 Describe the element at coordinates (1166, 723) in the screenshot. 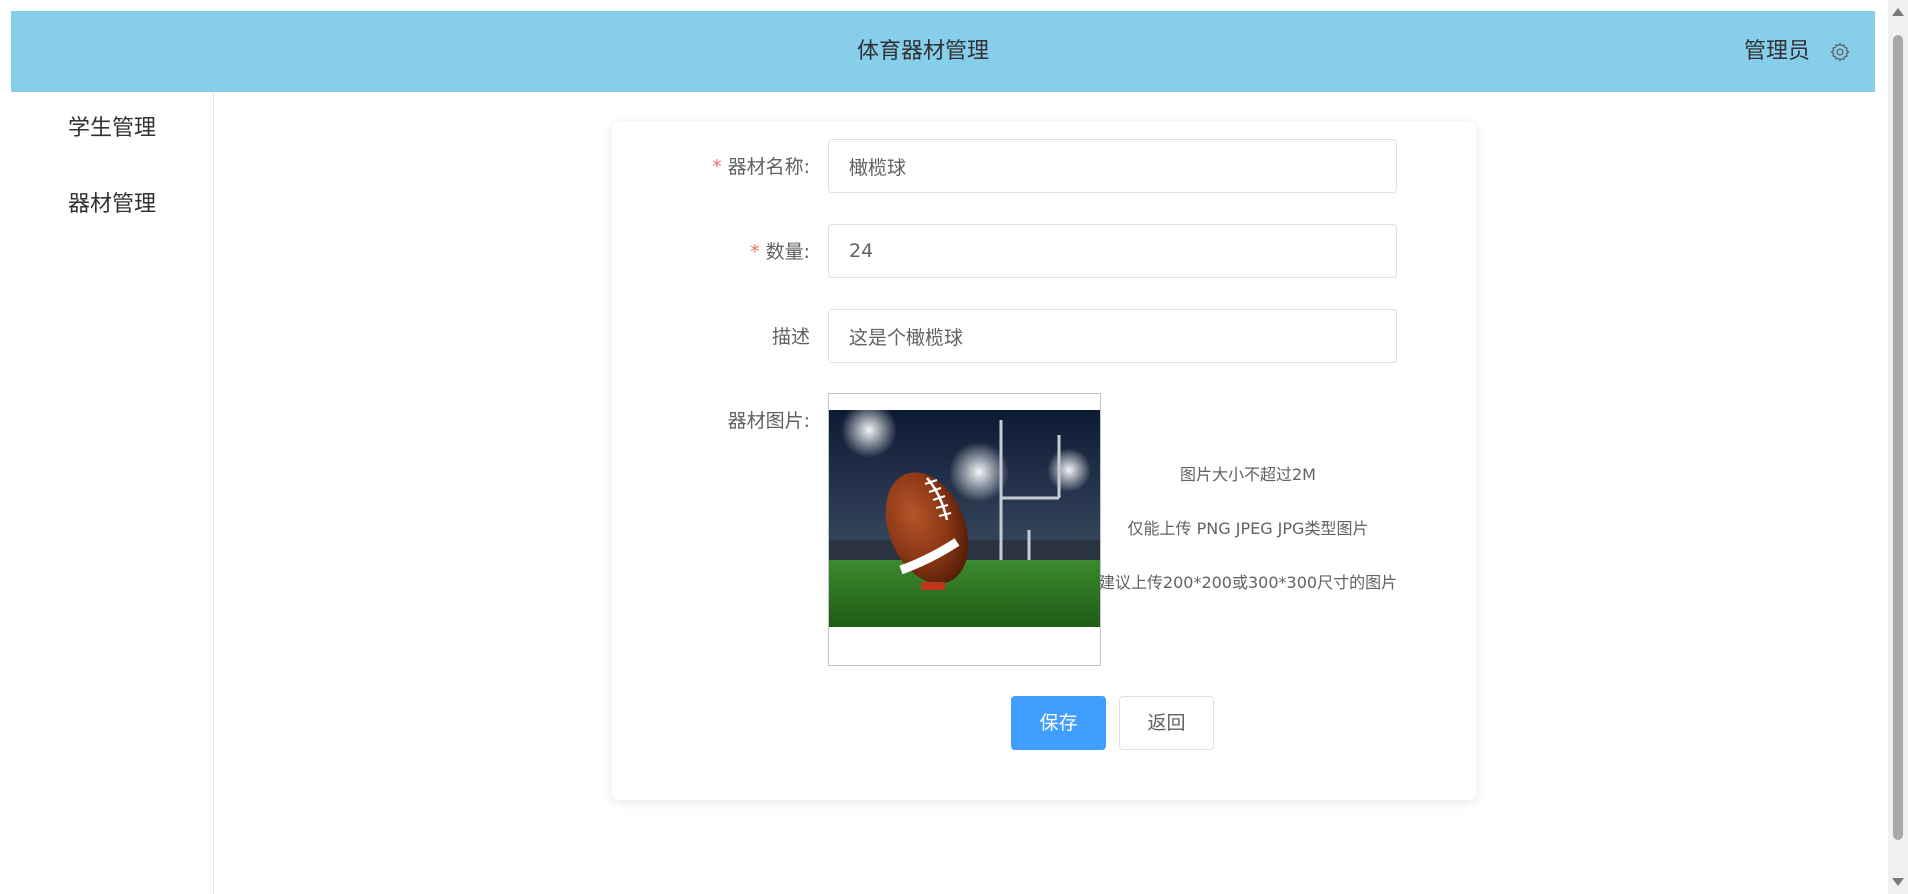

I see `back-button: 返回` at that location.